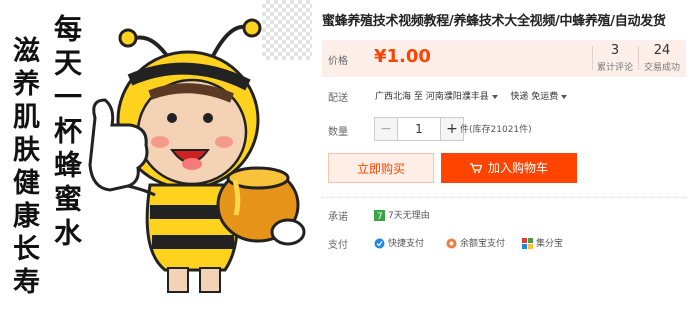 Image resolution: width=690 pixels, height=316 pixels. Describe the element at coordinates (451, 243) in the screenshot. I see `yuebao-icon` at that location.